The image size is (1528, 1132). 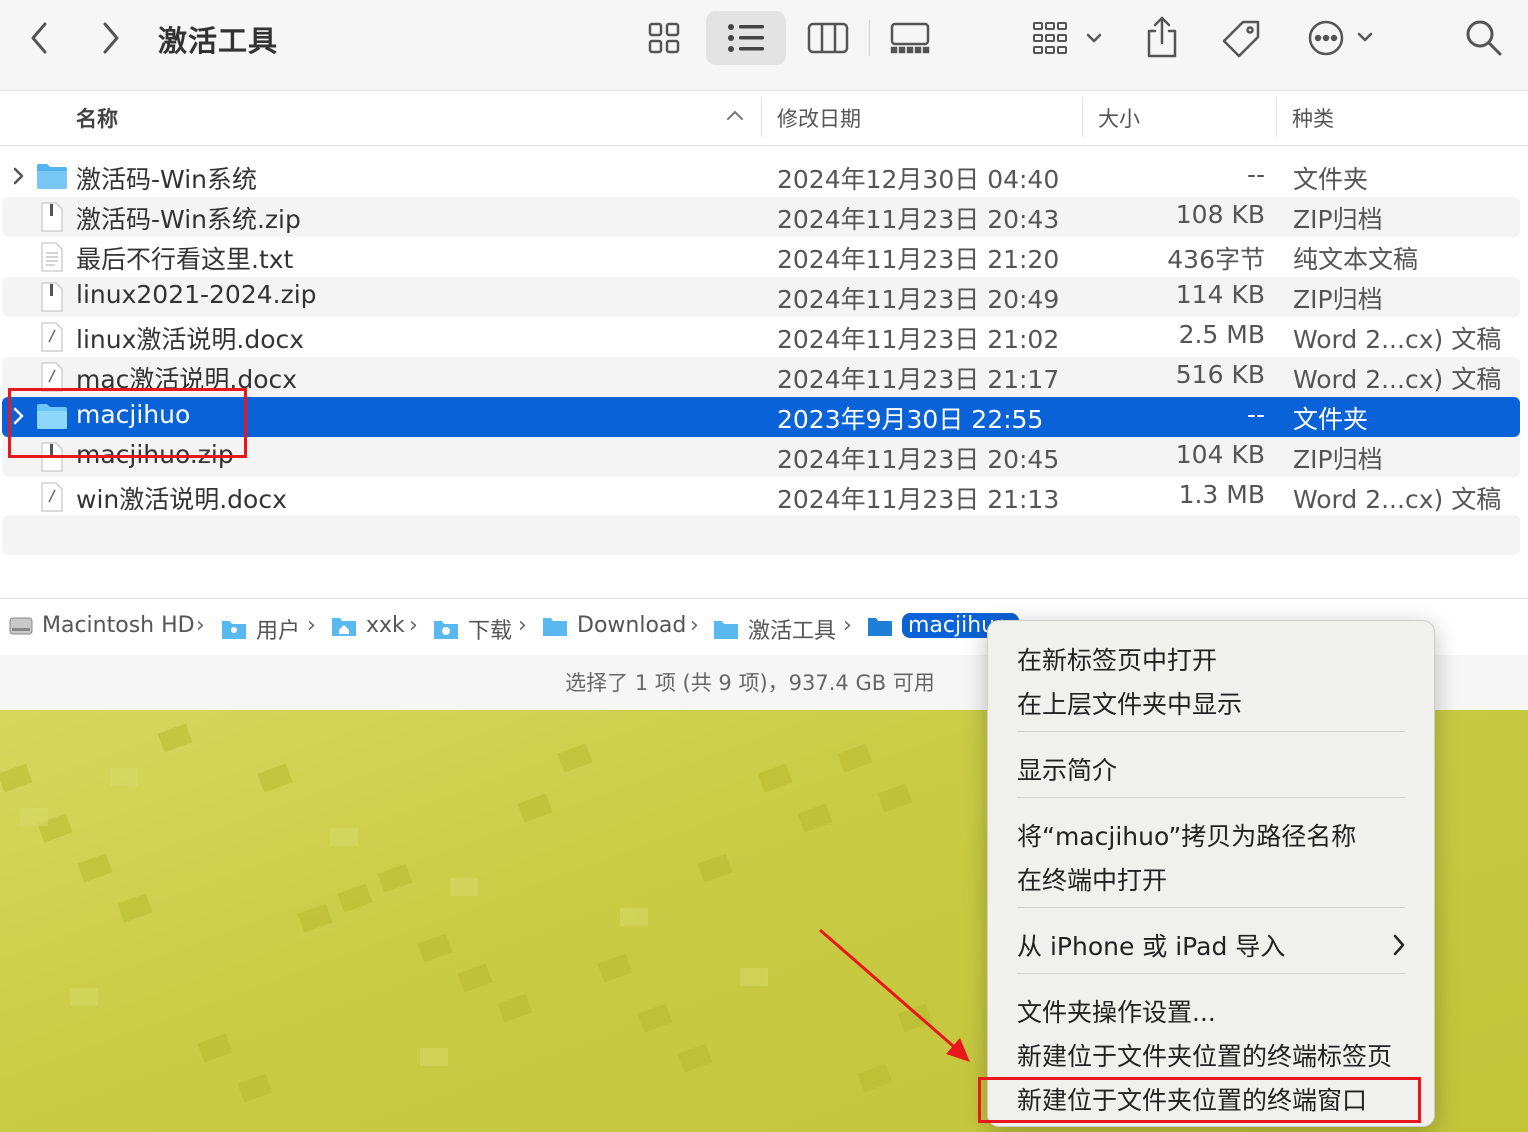 What do you see at coordinates (1356, 259) in the screenshot?
I see `file-kind: 纯文本文稿` at bounding box center [1356, 259].